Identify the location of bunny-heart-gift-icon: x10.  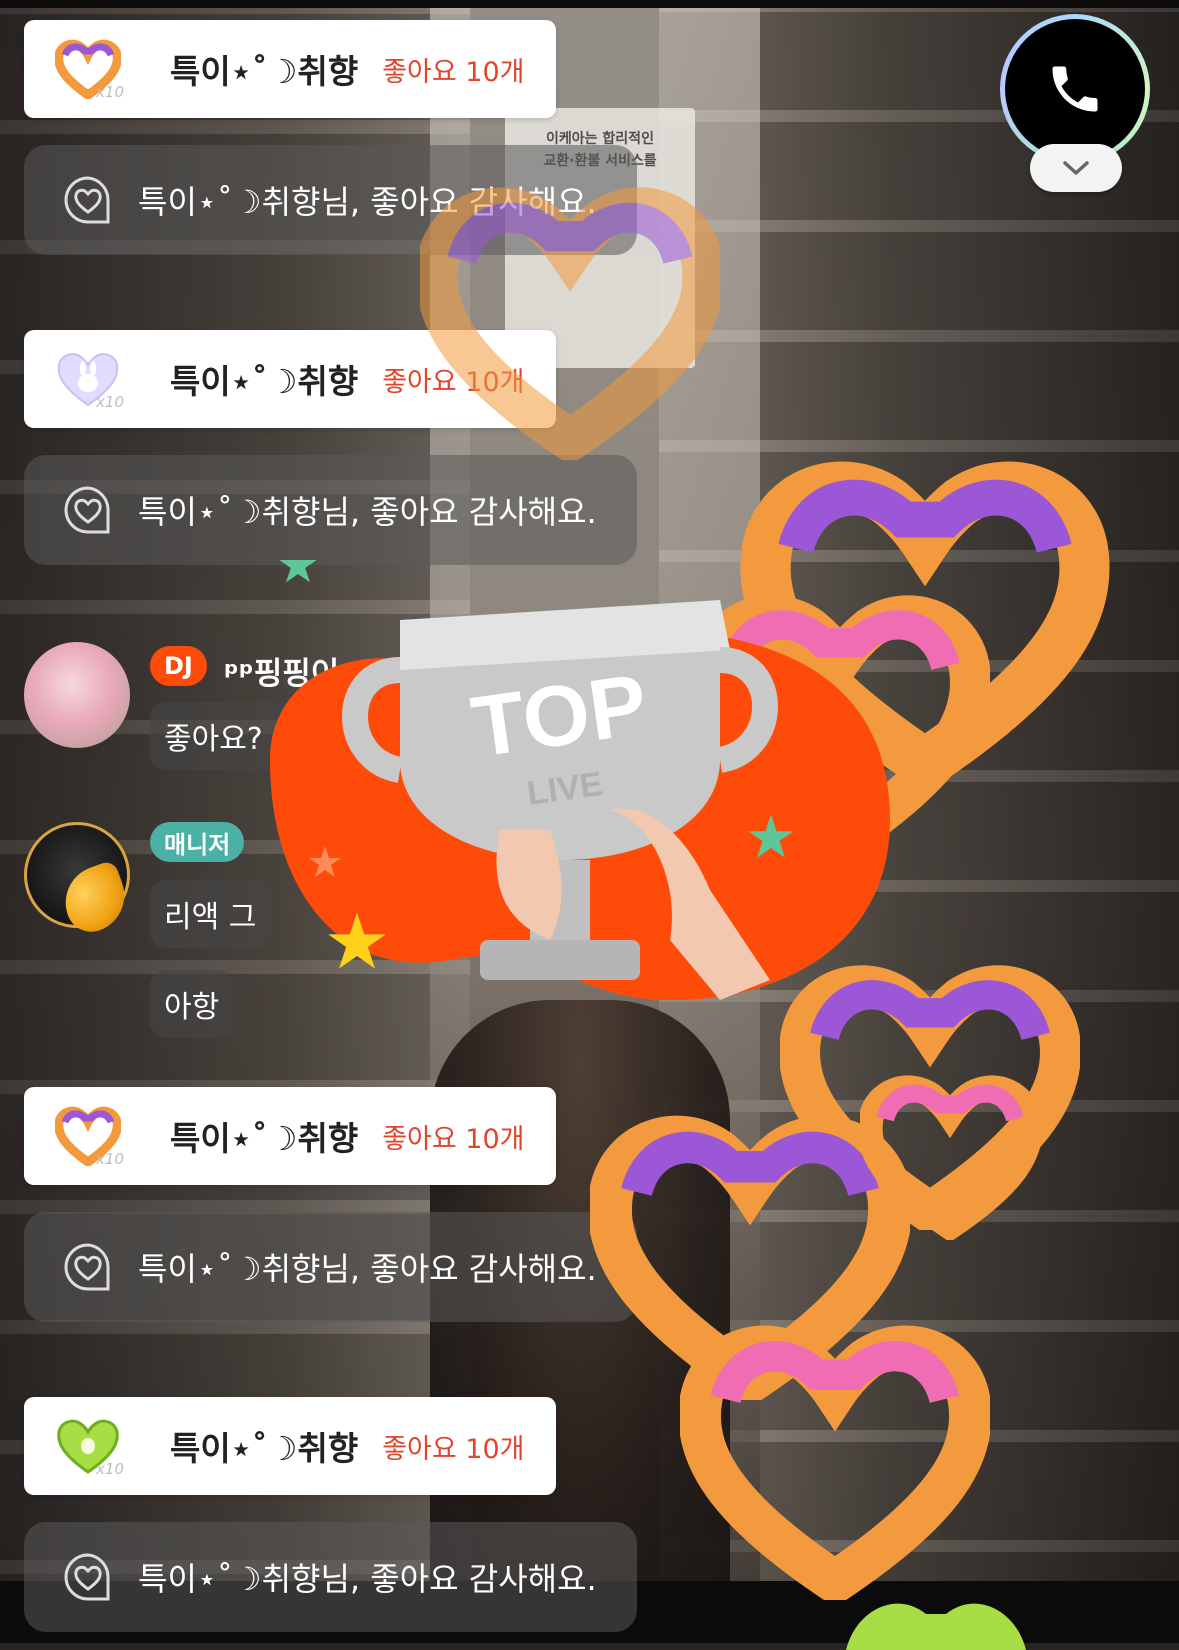
(88, 379).